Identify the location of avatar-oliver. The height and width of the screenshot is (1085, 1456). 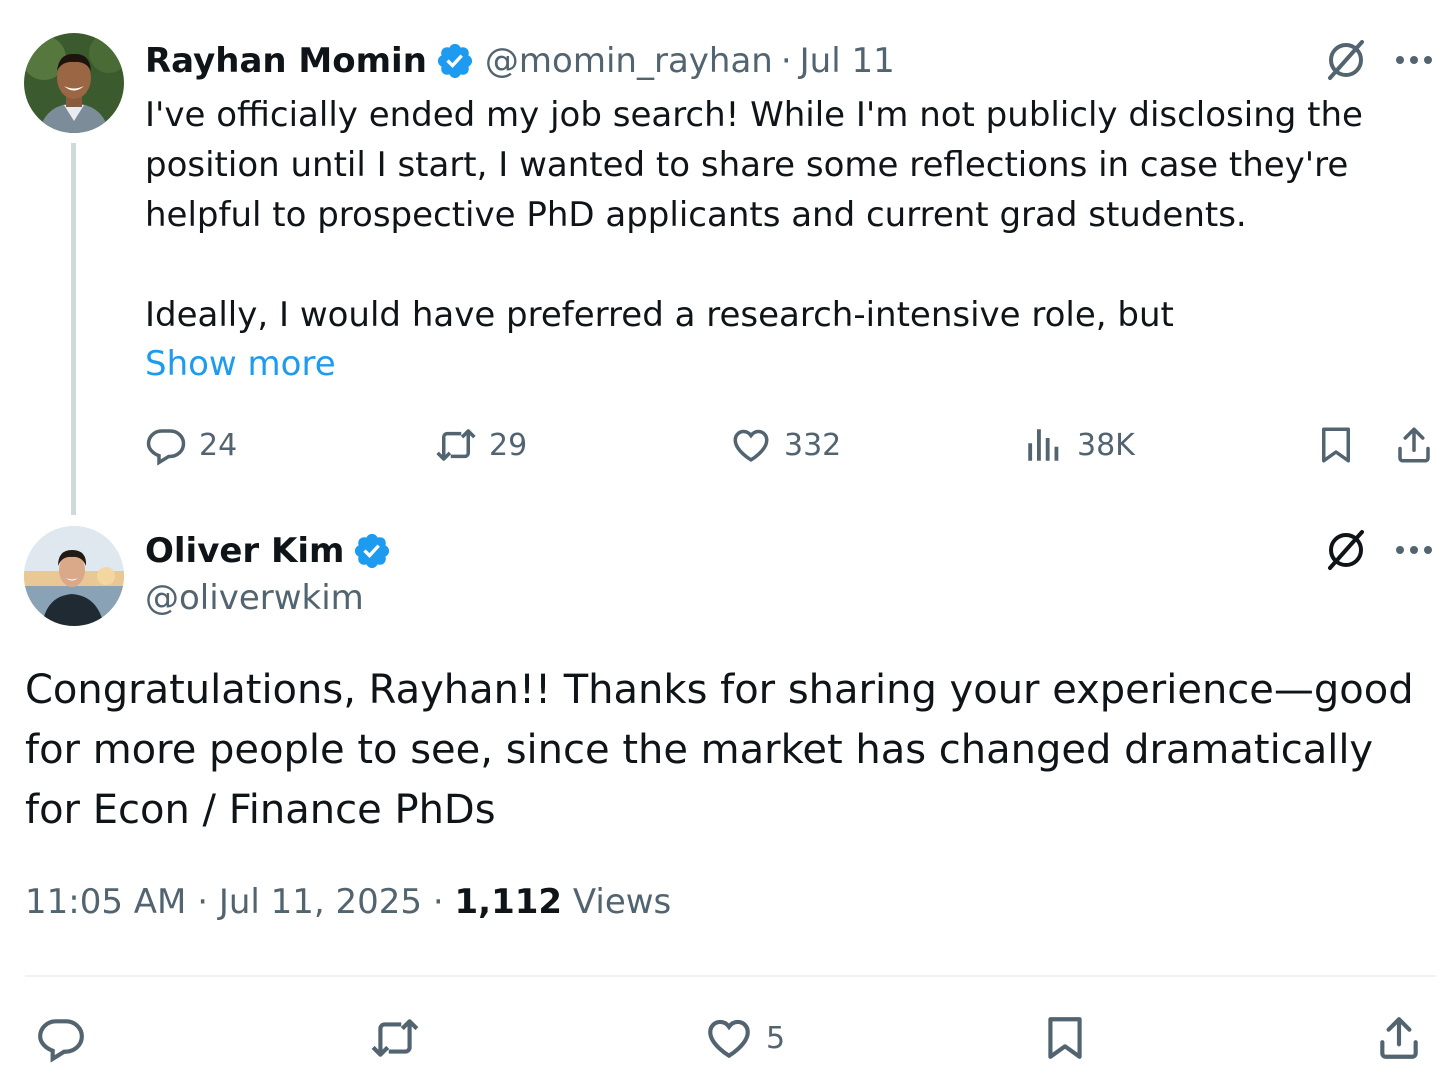
(74, 576).